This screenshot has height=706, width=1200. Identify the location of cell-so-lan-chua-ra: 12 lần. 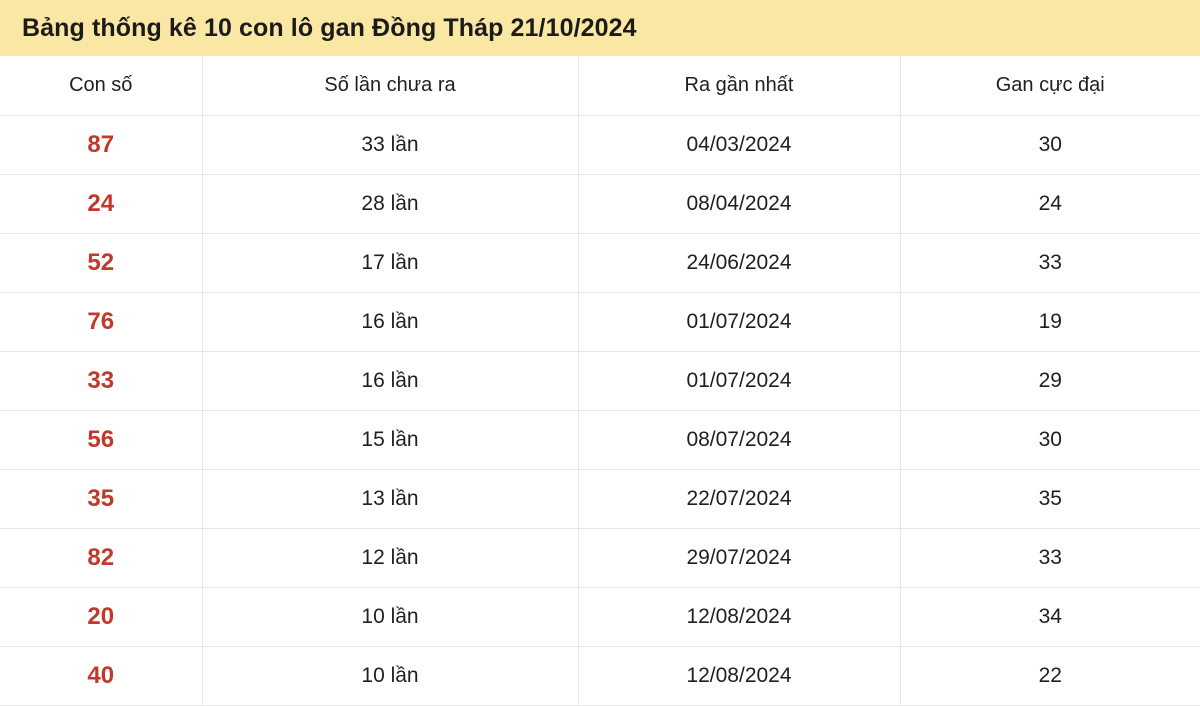
(390, 558).